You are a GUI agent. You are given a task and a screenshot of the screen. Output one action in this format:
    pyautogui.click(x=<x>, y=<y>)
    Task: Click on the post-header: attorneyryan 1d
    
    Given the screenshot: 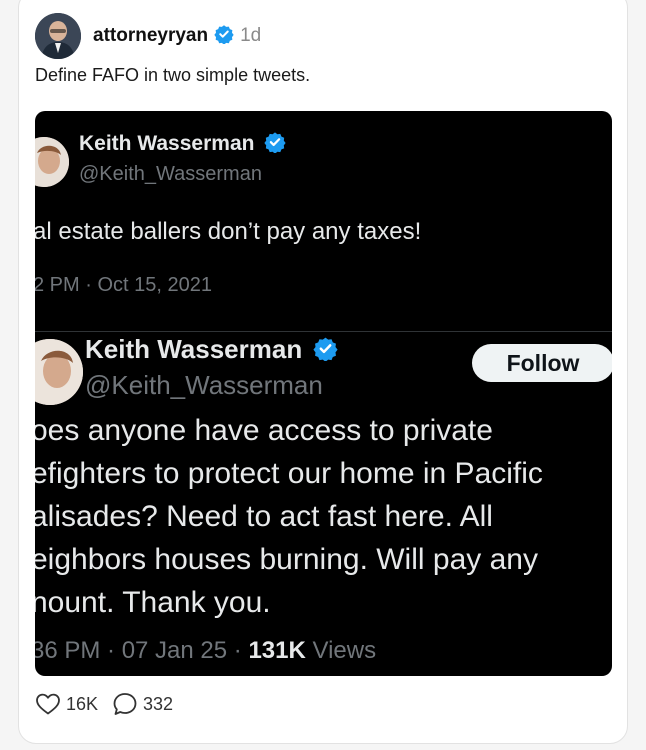 What is the action you would take?
    pyautogui.click(x=148, y=36)
    